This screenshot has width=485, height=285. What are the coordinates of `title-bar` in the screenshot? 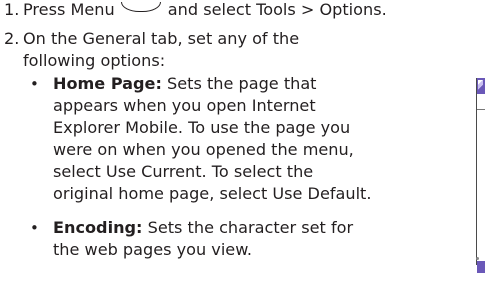 It's located at (481, 86).